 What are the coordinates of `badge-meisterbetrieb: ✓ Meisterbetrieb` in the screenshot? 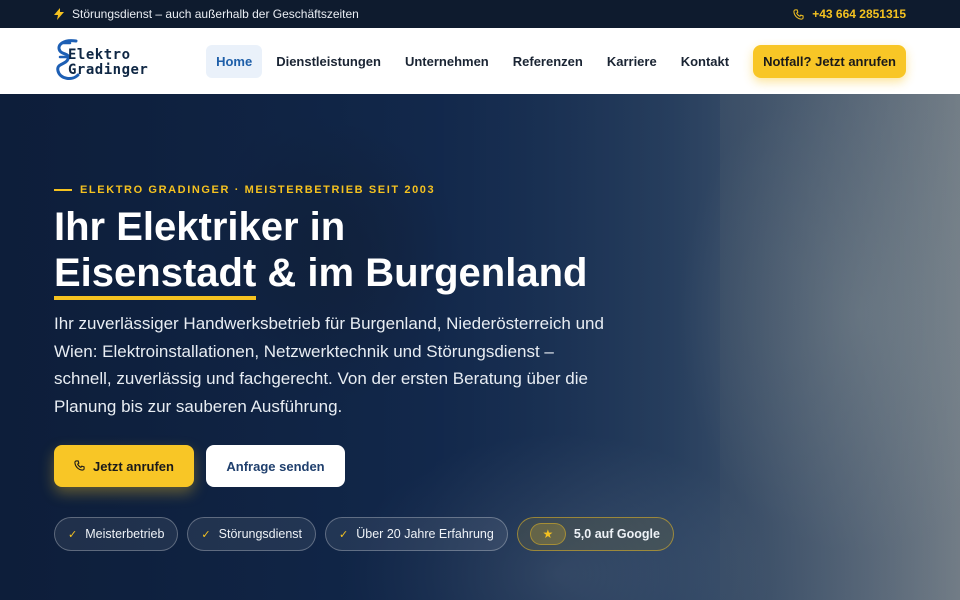 It's located at (116, 534).